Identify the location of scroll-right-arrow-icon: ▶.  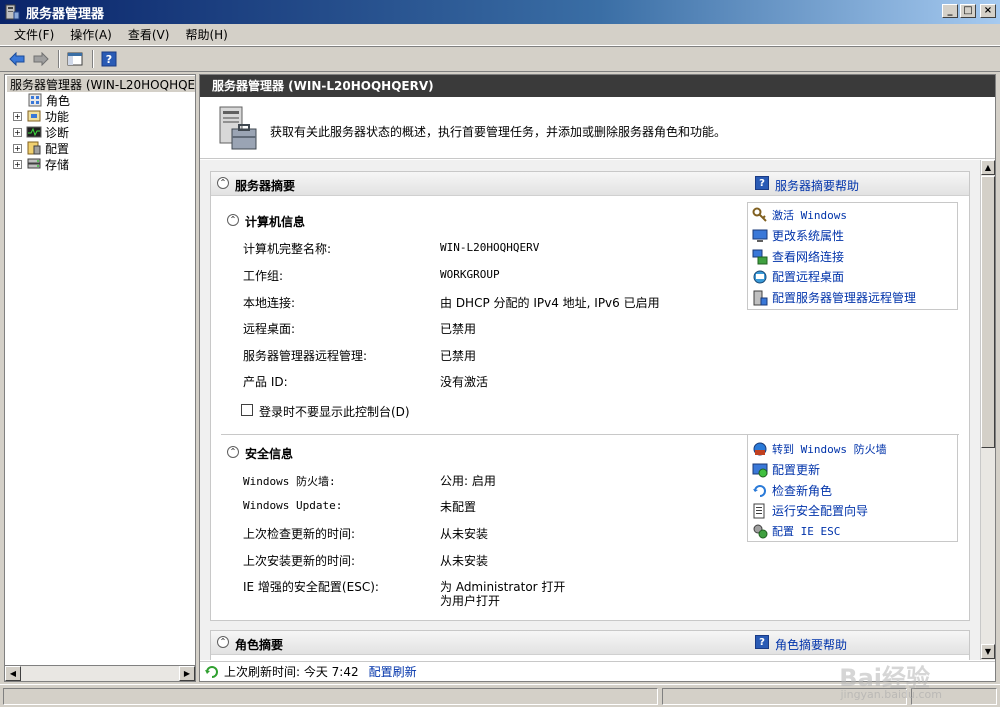
(187, 673).